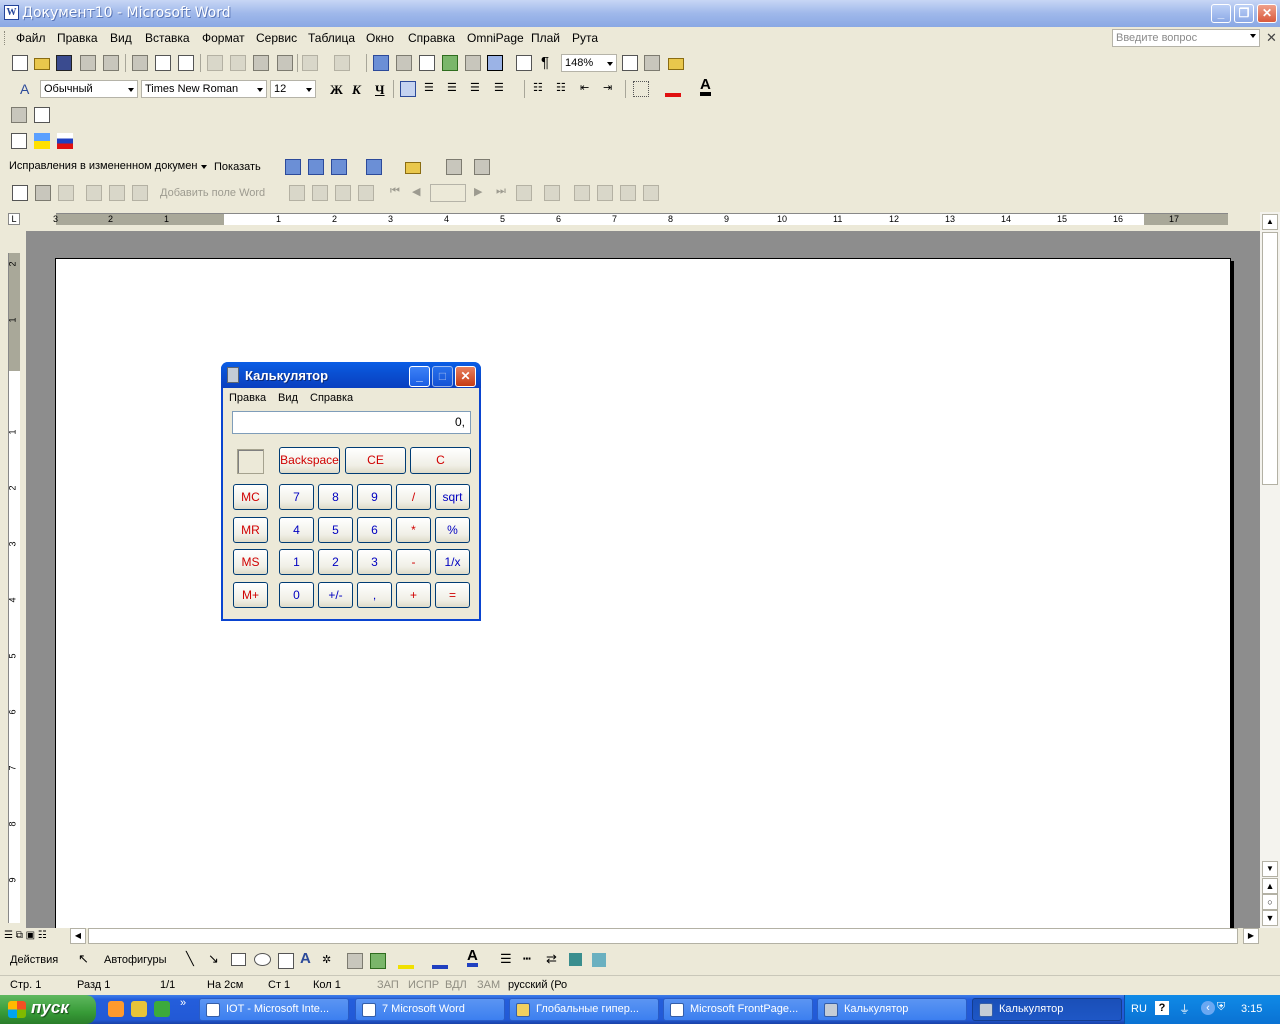 This screenshot has height=1024, width=1280. Describe the element at coordinates (310, 63) in the screenshot. I see `undo-icon` at that location.